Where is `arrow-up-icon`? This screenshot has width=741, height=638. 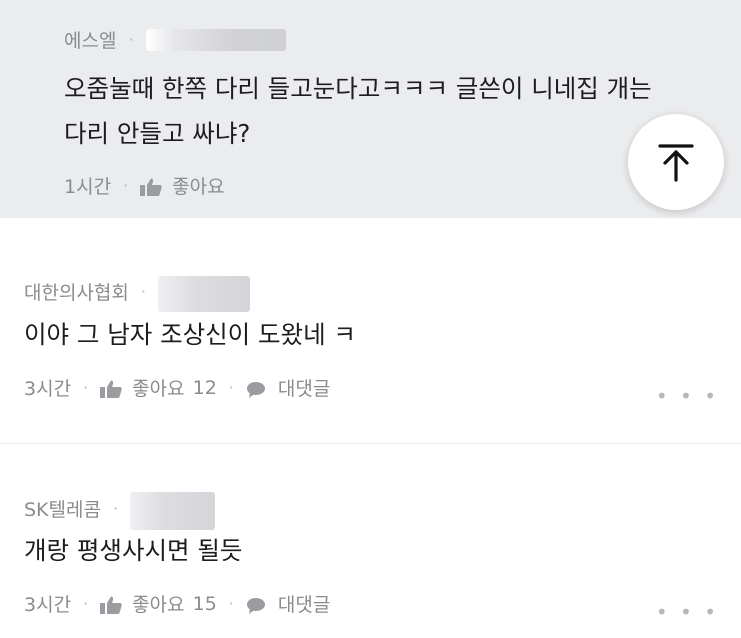 arrow-up-icon is located at coordinates (676, 163).